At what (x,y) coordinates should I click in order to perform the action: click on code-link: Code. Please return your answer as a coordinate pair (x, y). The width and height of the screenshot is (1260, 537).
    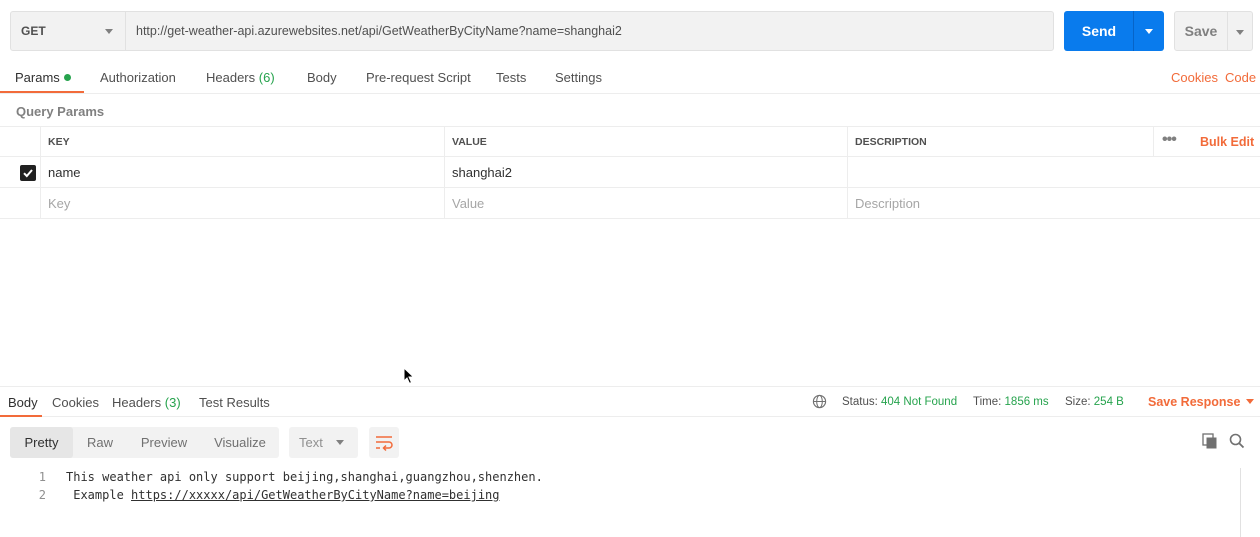
    Looking at the image, I should click on (1240, 77).